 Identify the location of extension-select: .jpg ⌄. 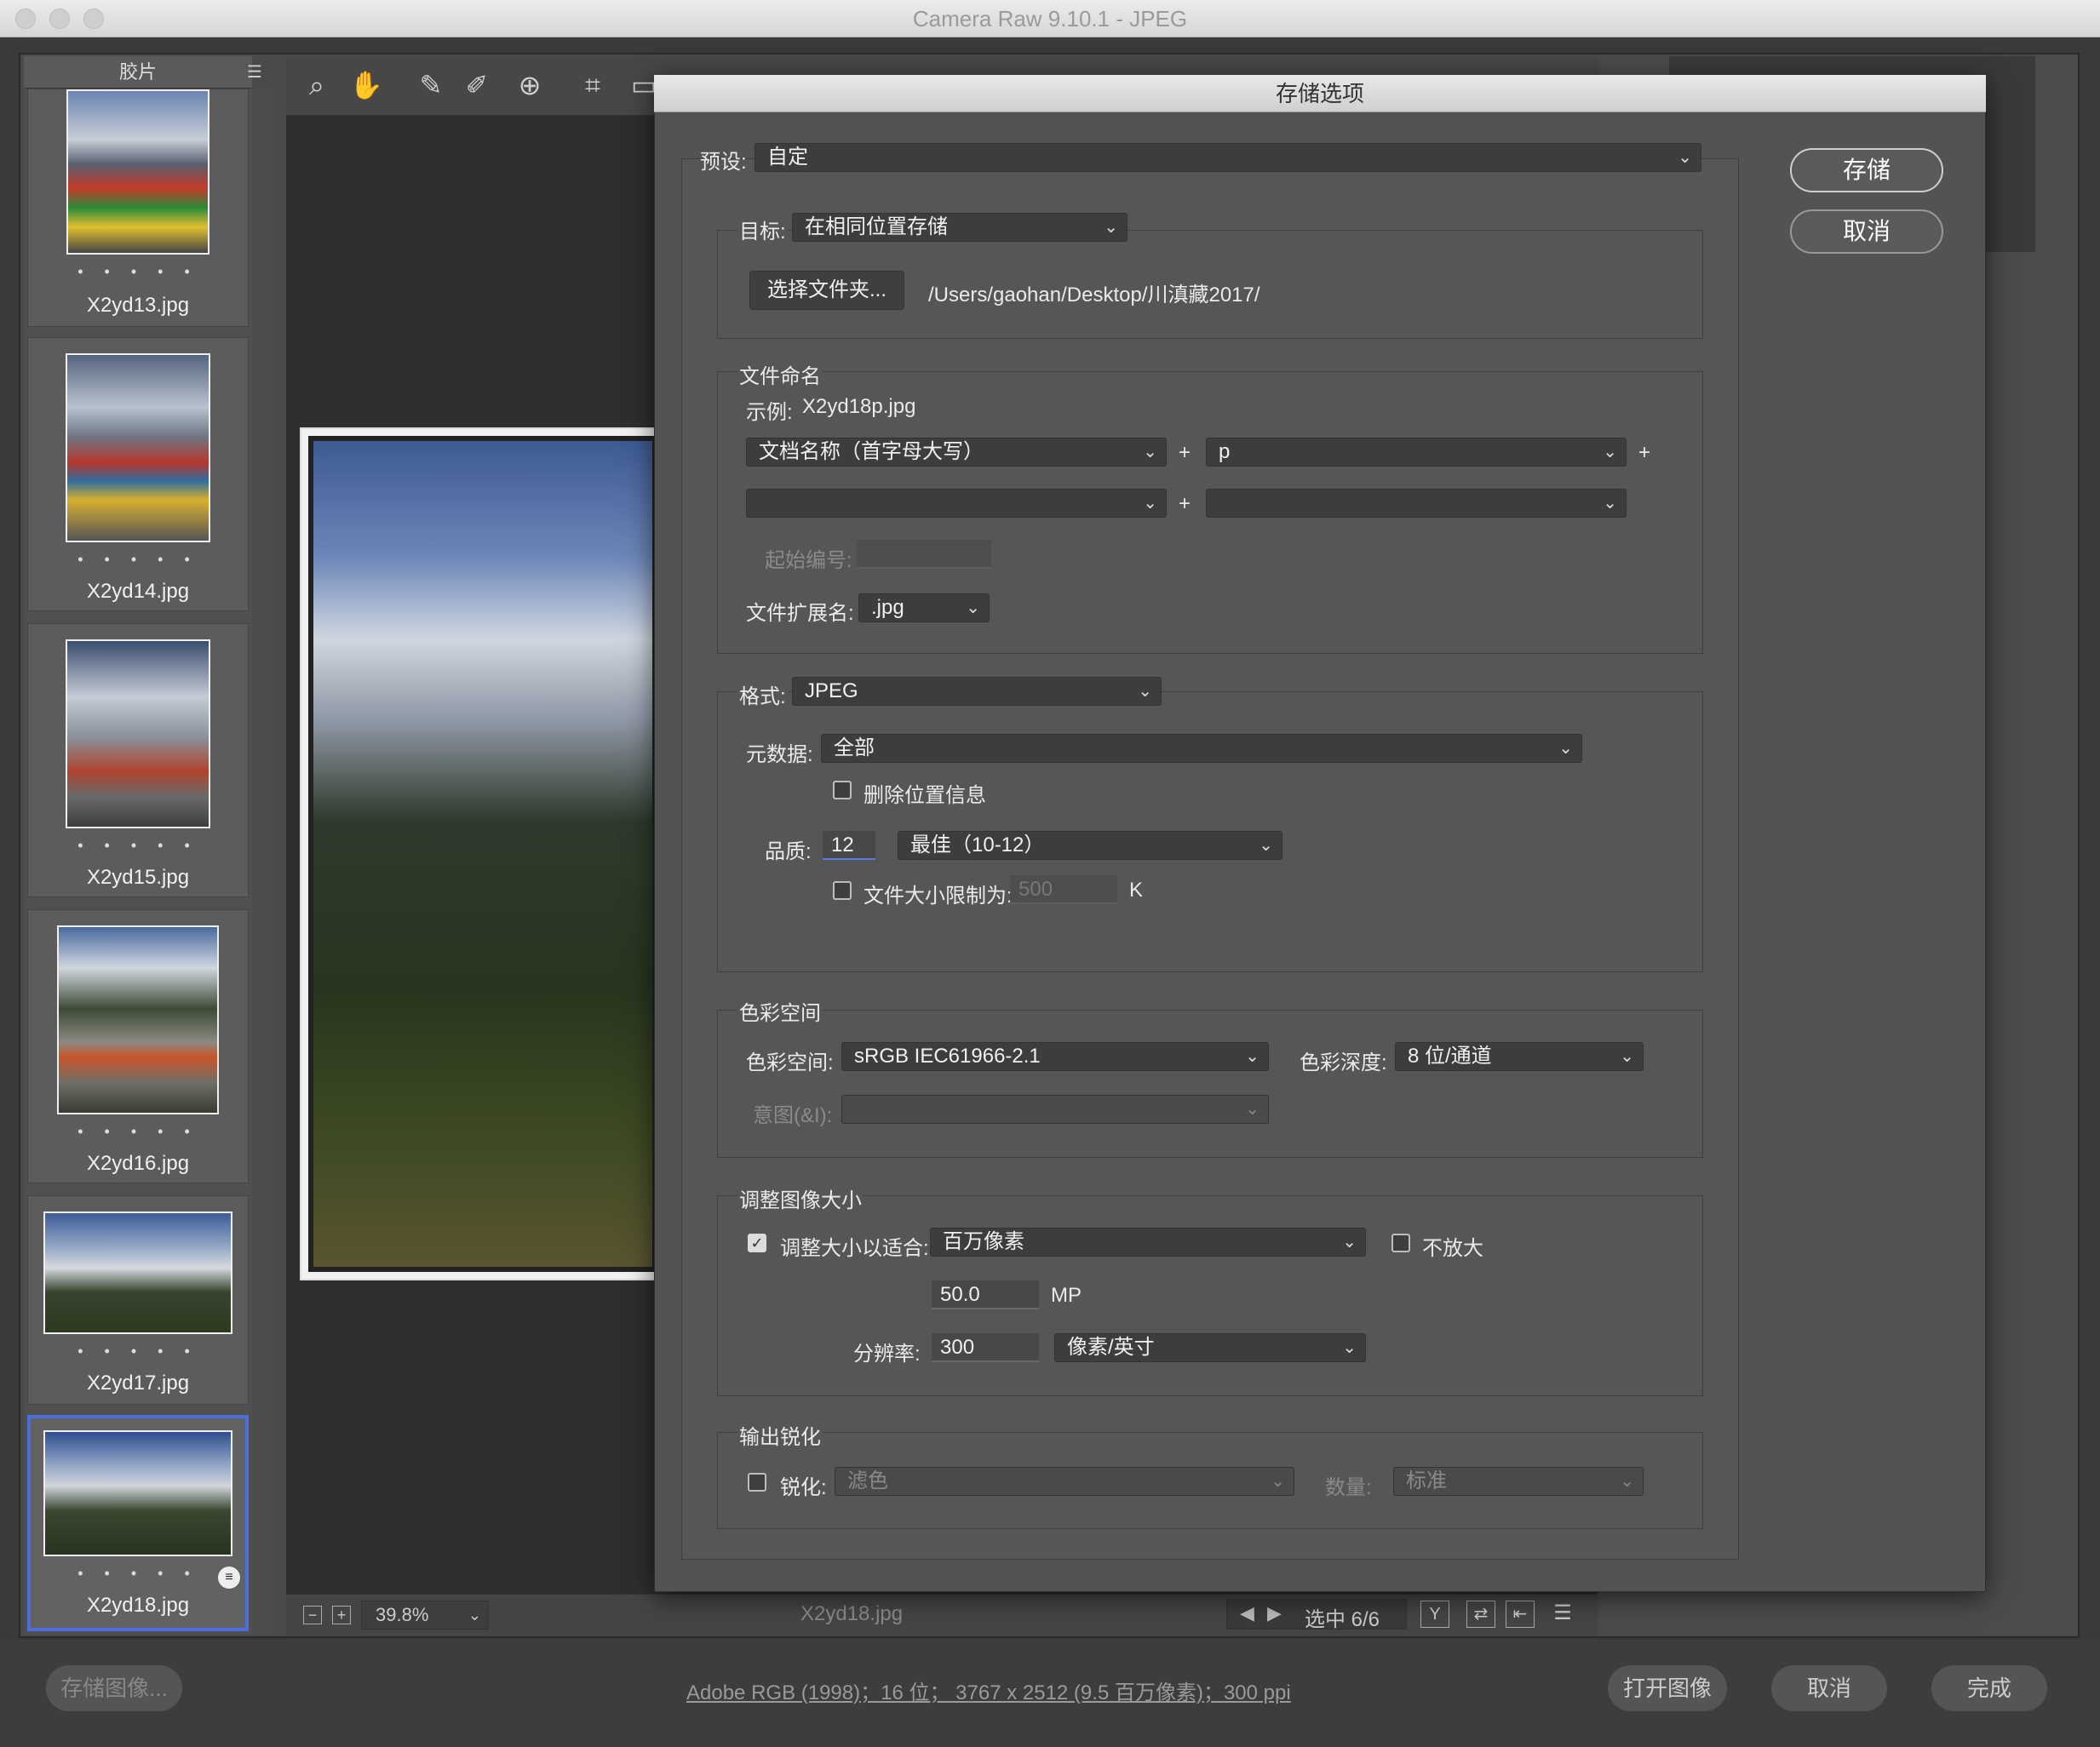
(924, 607).